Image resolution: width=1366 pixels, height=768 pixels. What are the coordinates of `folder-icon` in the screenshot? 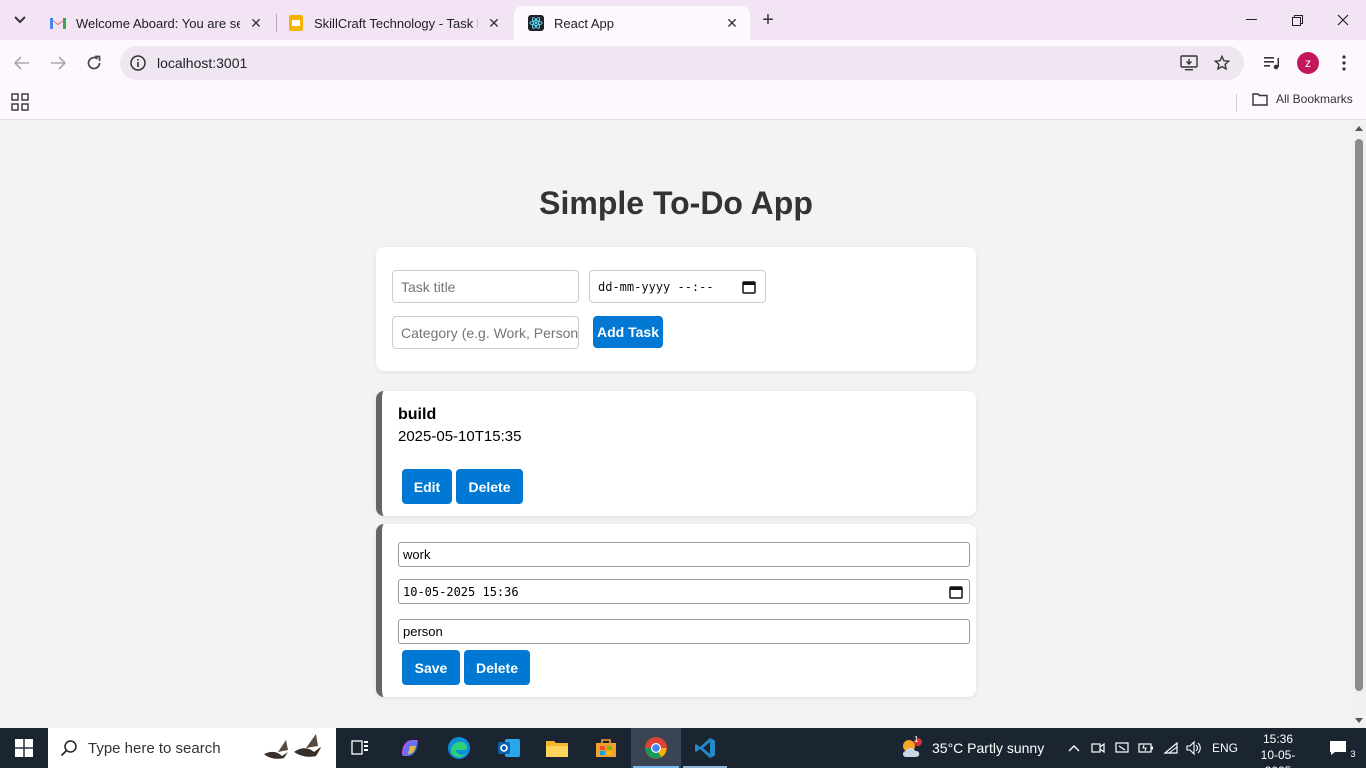 It's located at (1260, 99).